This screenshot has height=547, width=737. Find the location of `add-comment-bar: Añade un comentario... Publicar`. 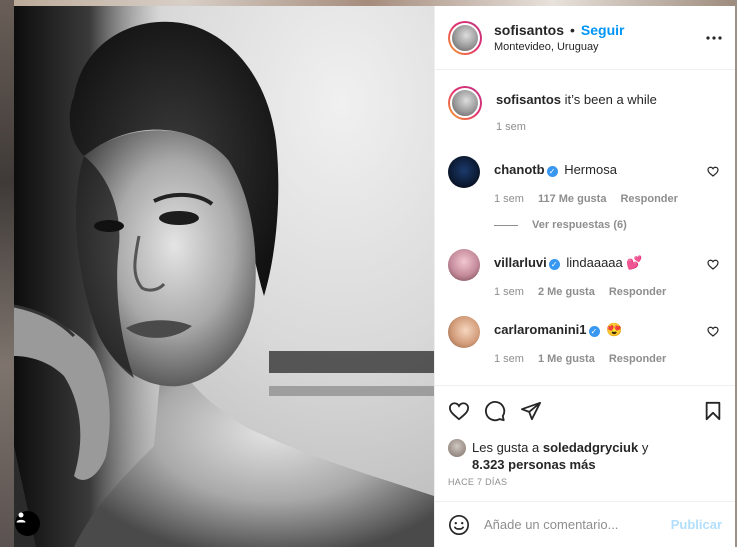

add-comment-bar: Añade un comentario... Publicar is located at coordinates (585, 524).